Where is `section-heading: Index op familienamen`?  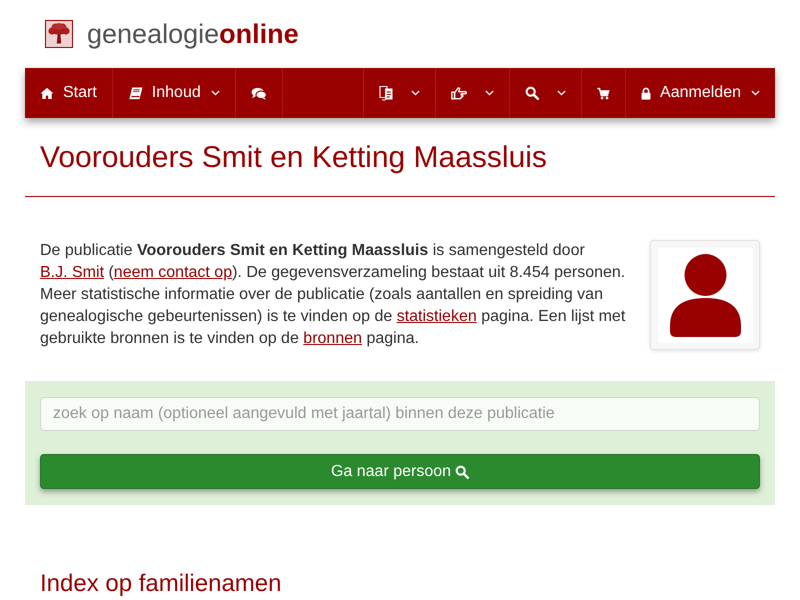
section-heading: Index op familienamen is located at coordinates (161, 584).